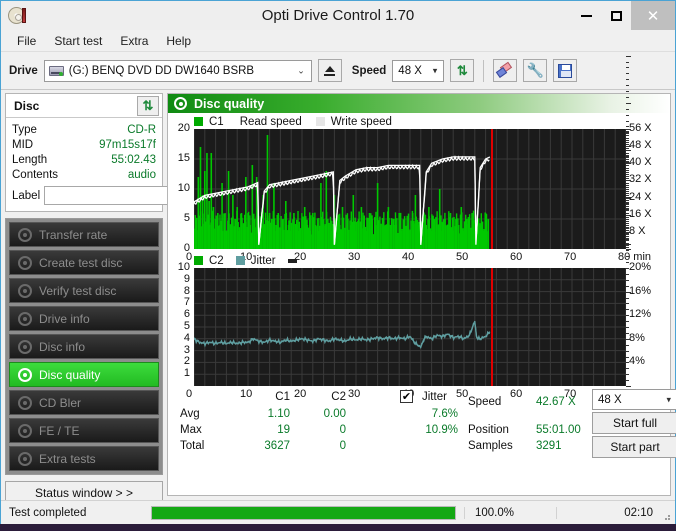 The image size is (676, 531). I want to click on start-full-button: Start full, so click(634, 423).